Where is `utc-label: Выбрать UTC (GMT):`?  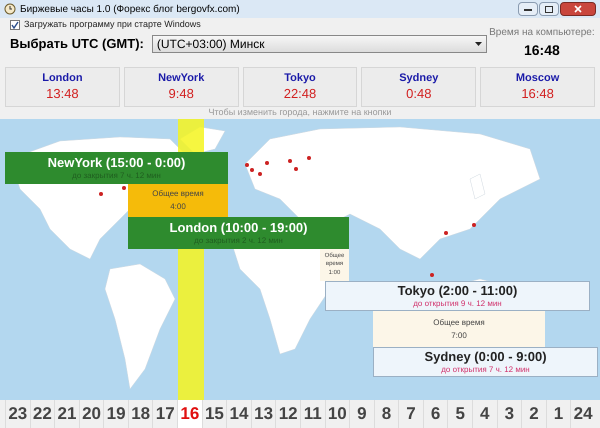
utc-label: Выбрать UTC (GMT): is located at coordinates (77, 44).